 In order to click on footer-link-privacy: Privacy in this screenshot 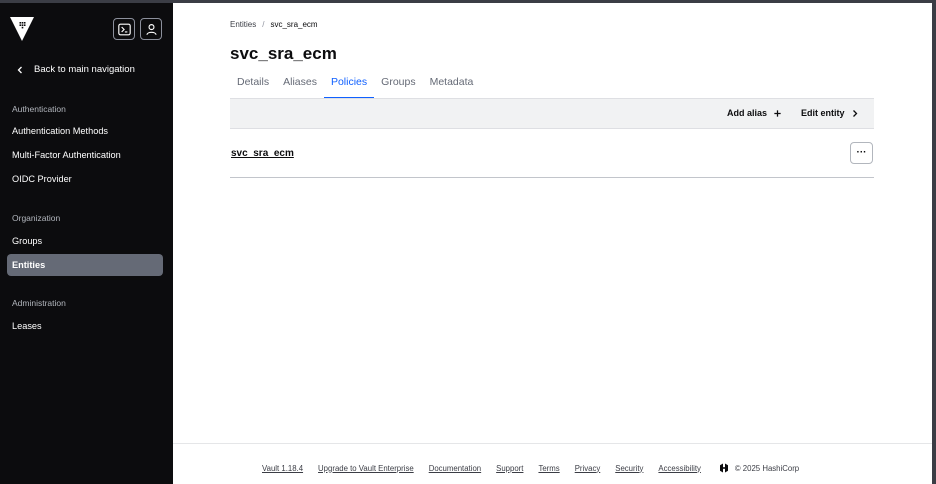, I will do `click(588, 468)`.